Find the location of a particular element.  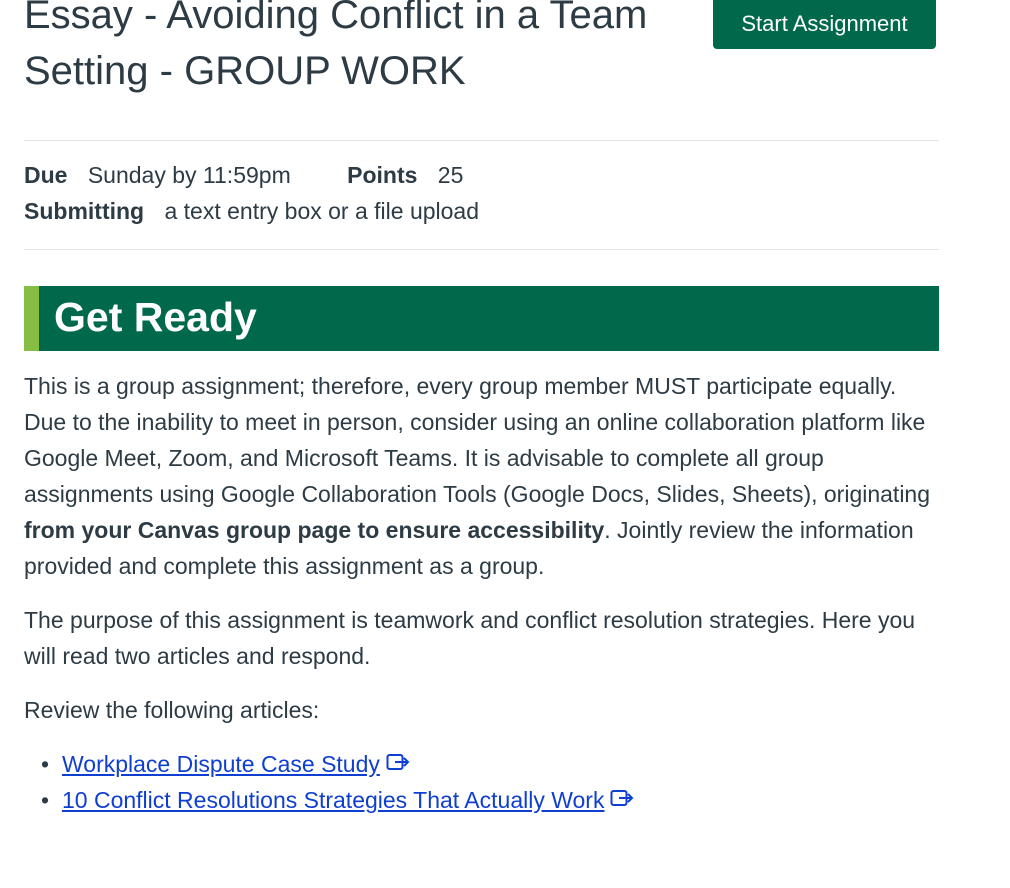

list-item: • Workplace Dispute Case Study is located at coordinates (329, 764).